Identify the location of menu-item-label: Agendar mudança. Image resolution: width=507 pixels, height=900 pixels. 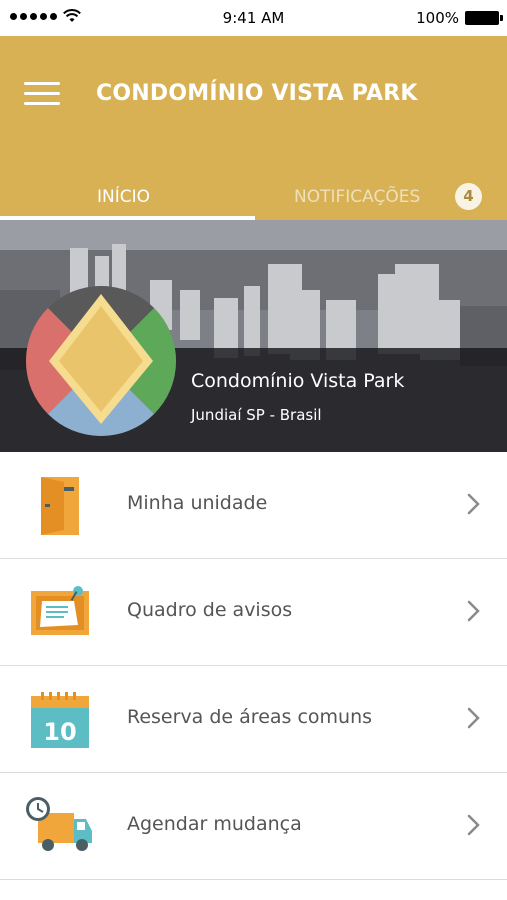
(214, 824).